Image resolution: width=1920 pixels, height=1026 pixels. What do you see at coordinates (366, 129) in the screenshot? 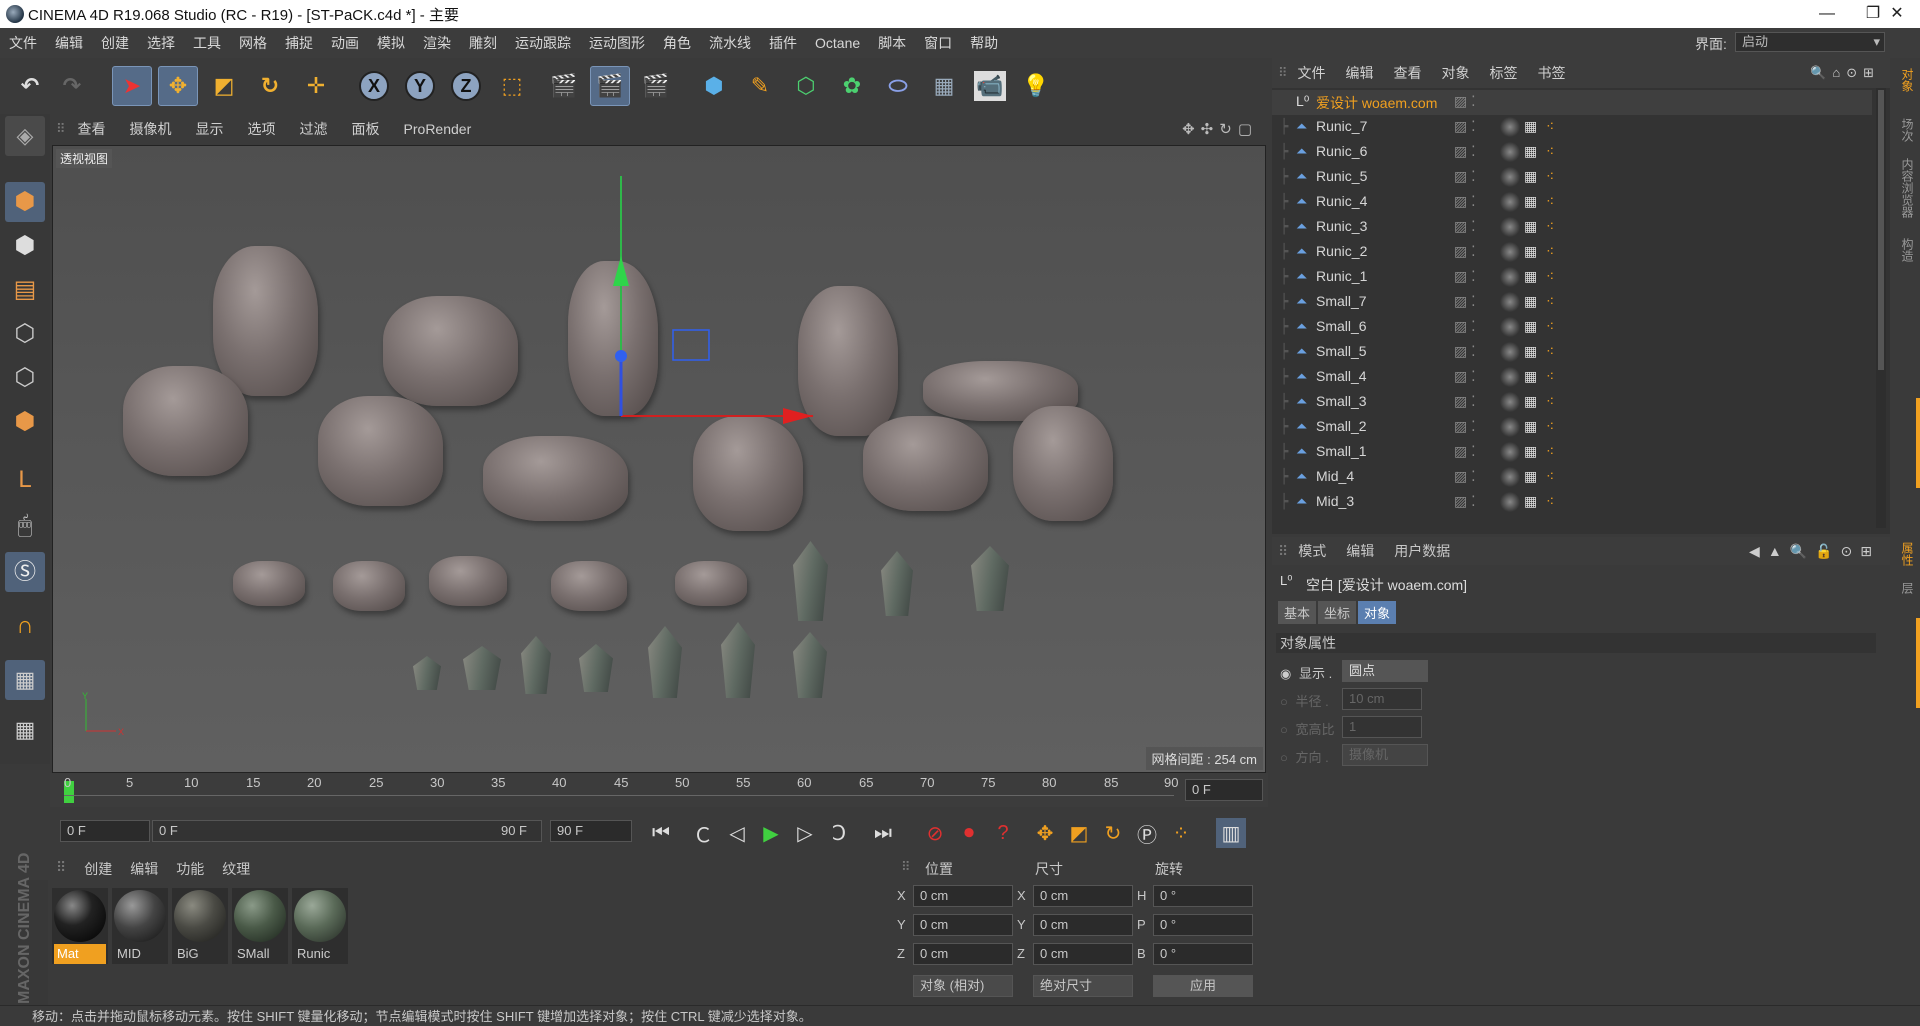
I see `vp-menu-panel: 面板` at bounding box center [366, 129].